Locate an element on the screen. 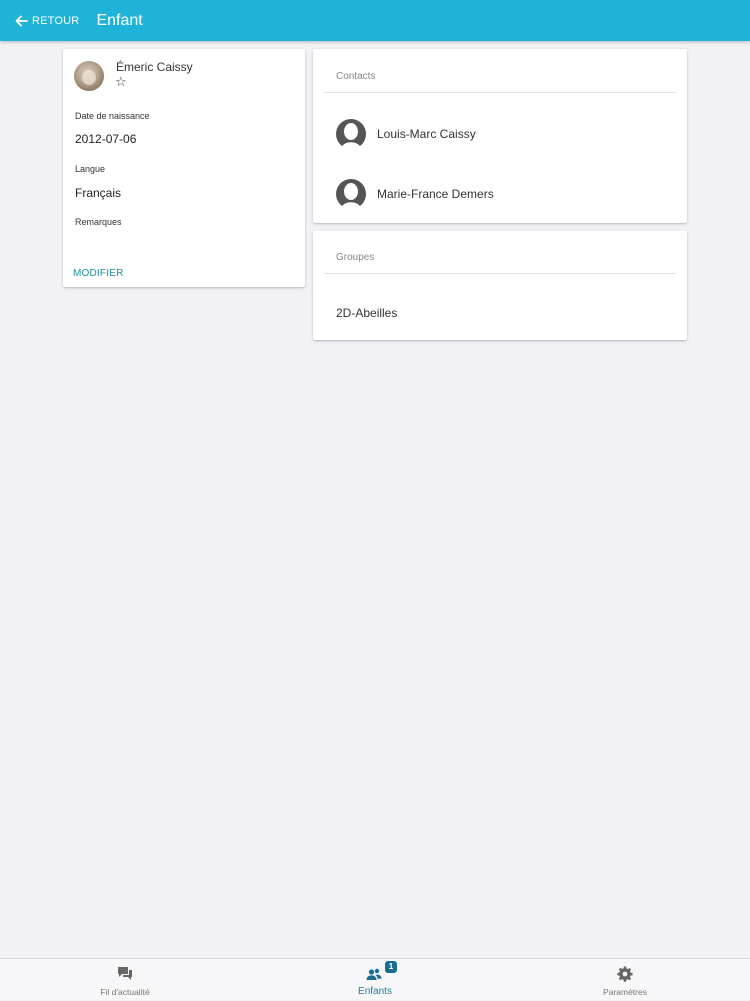  contact-item: Louis-Marc Caissy is located at coordinates (500, 134).